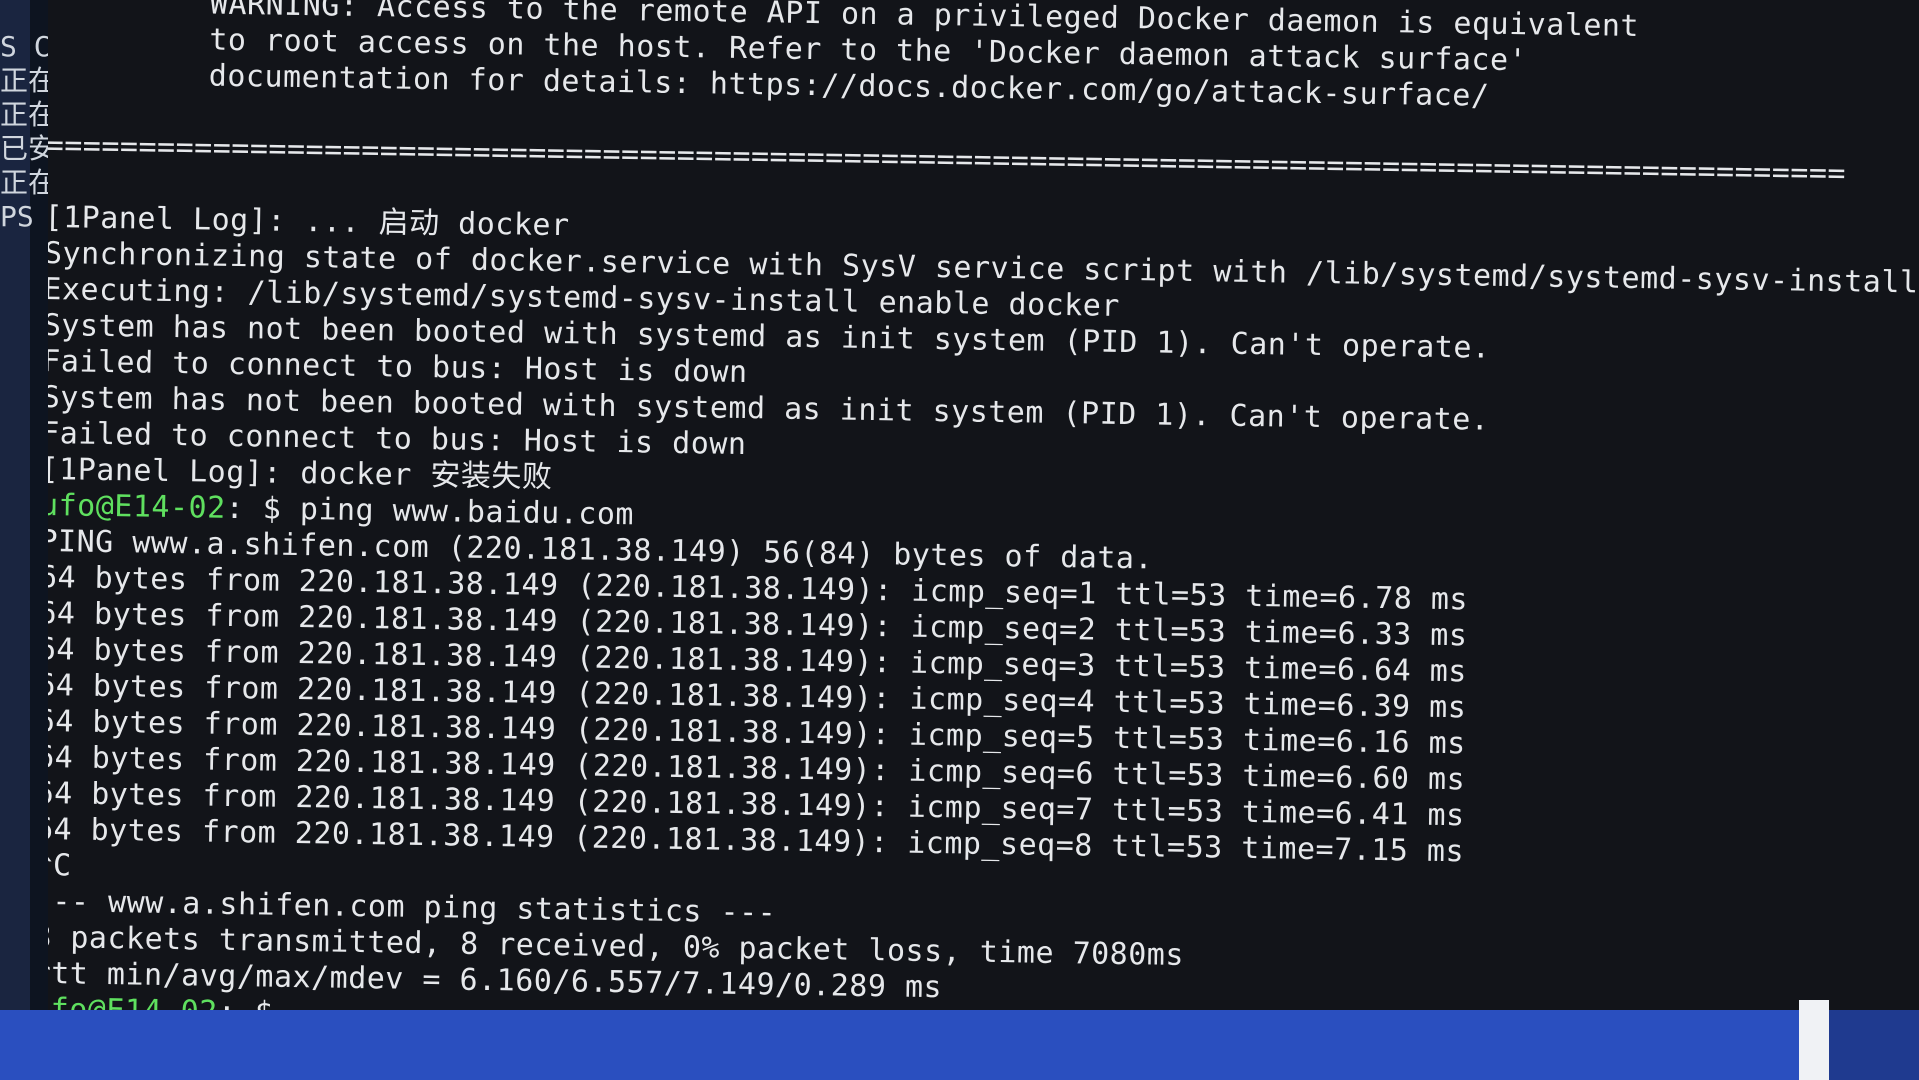 The image size is (1919, 1080). Describe the element at coordinates (1814, 1040) in the screenshot. I see `taskbar-window-edge` at that location.